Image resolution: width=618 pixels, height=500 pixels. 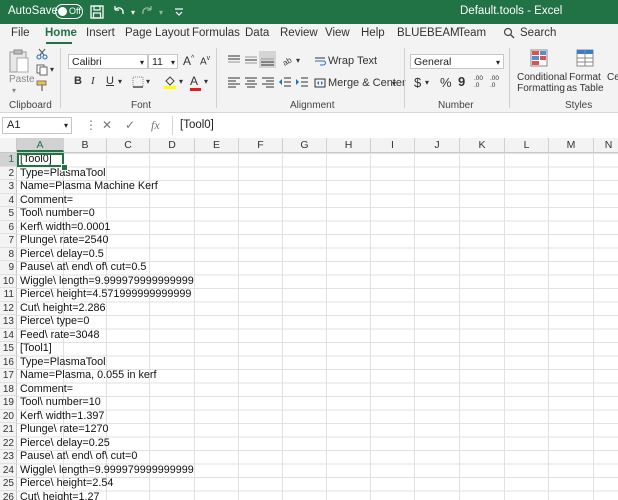 I want to click on column-header-e: E, so click(x=217, y=145).